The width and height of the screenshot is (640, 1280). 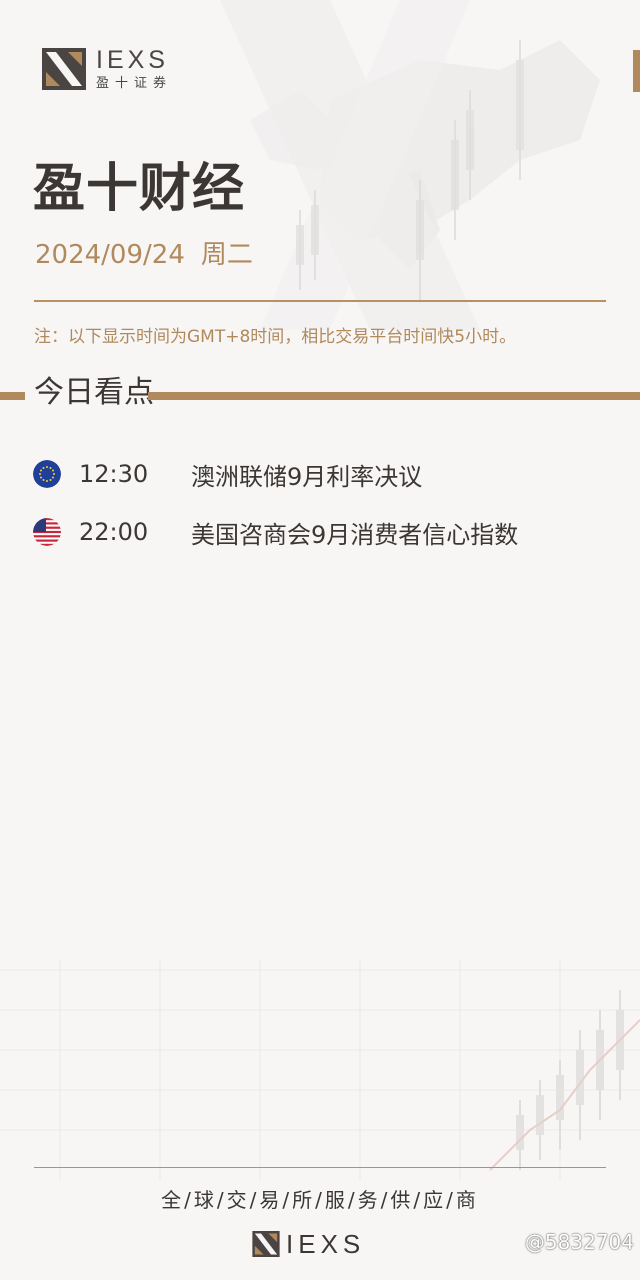 I want to click on watermark: @5832704, so click(x=579, y=1242).